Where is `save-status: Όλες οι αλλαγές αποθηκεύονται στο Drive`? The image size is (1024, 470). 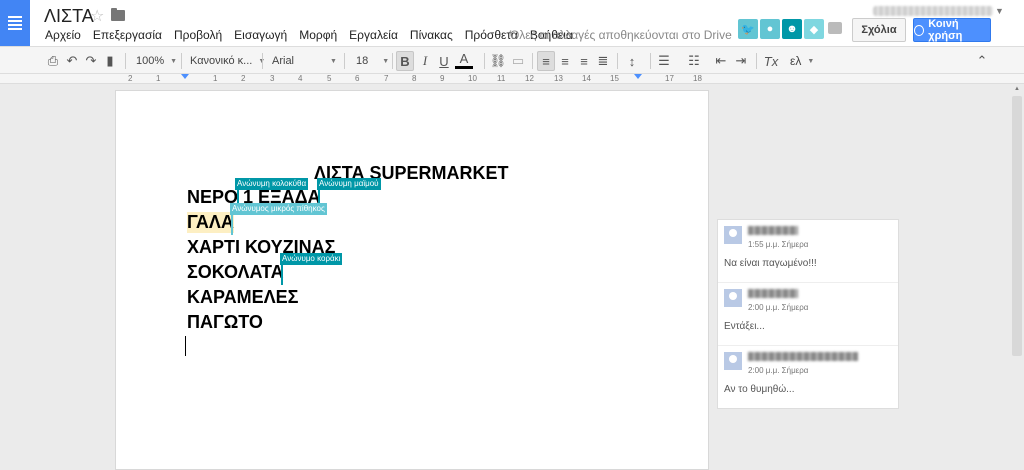
save-status: Όλες οι αλλαγές αποθηκεύονται στο Drive is located at coordinates (621, 35).